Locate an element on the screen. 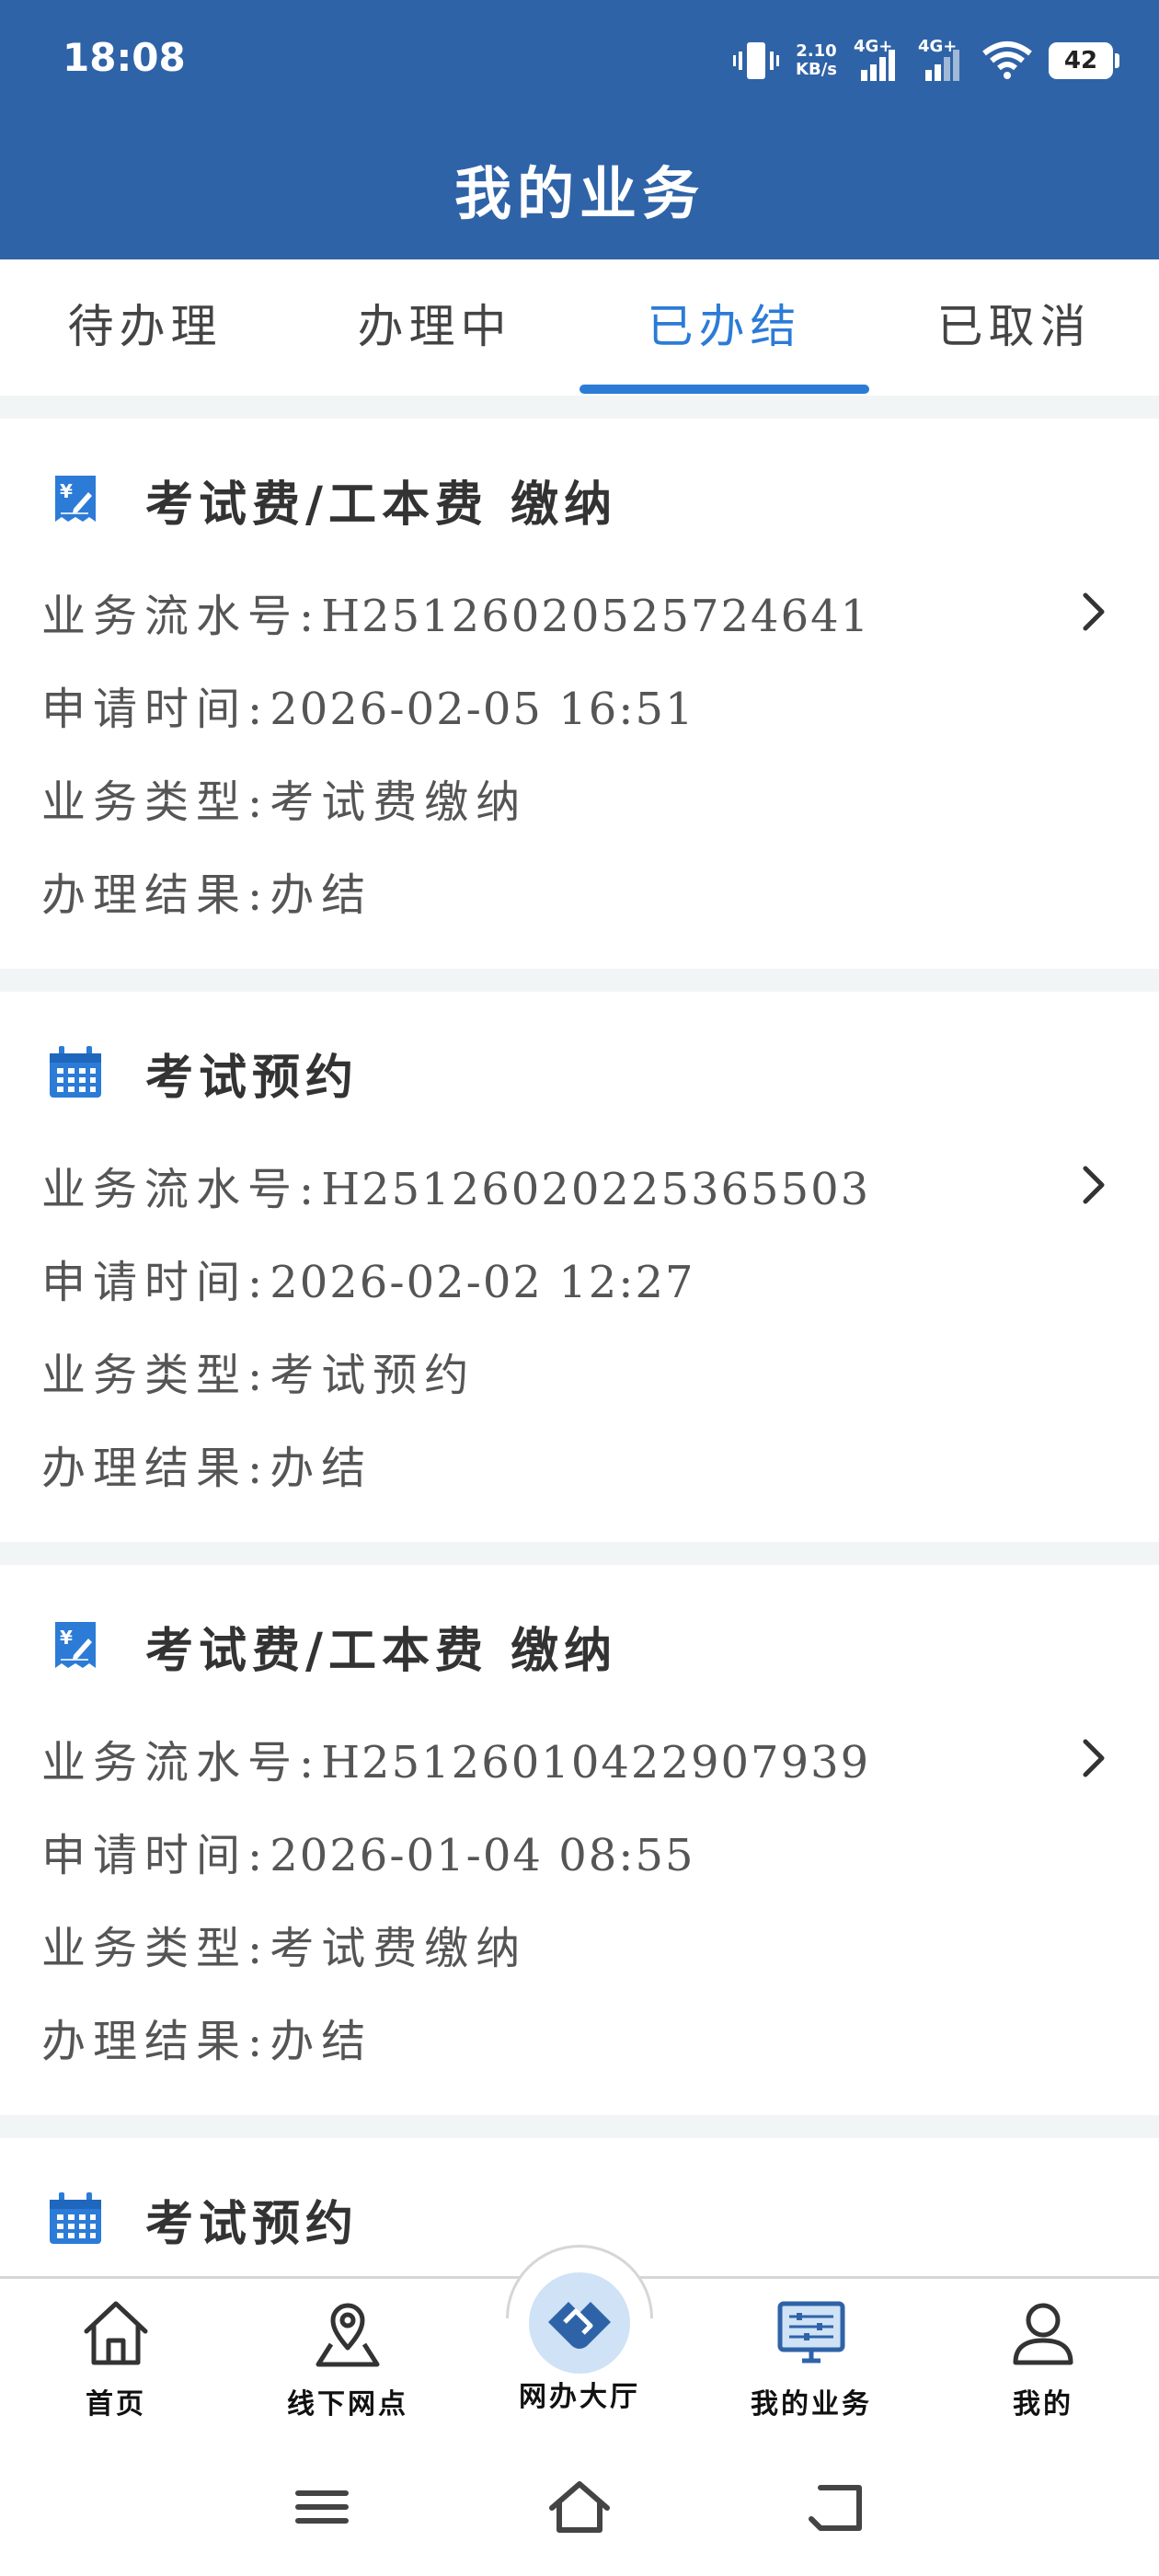 Image resolution: width=1159 pixels, height=2576 pixels. nav-my-business: 我的业务 is located at coordinates (811, 2359).